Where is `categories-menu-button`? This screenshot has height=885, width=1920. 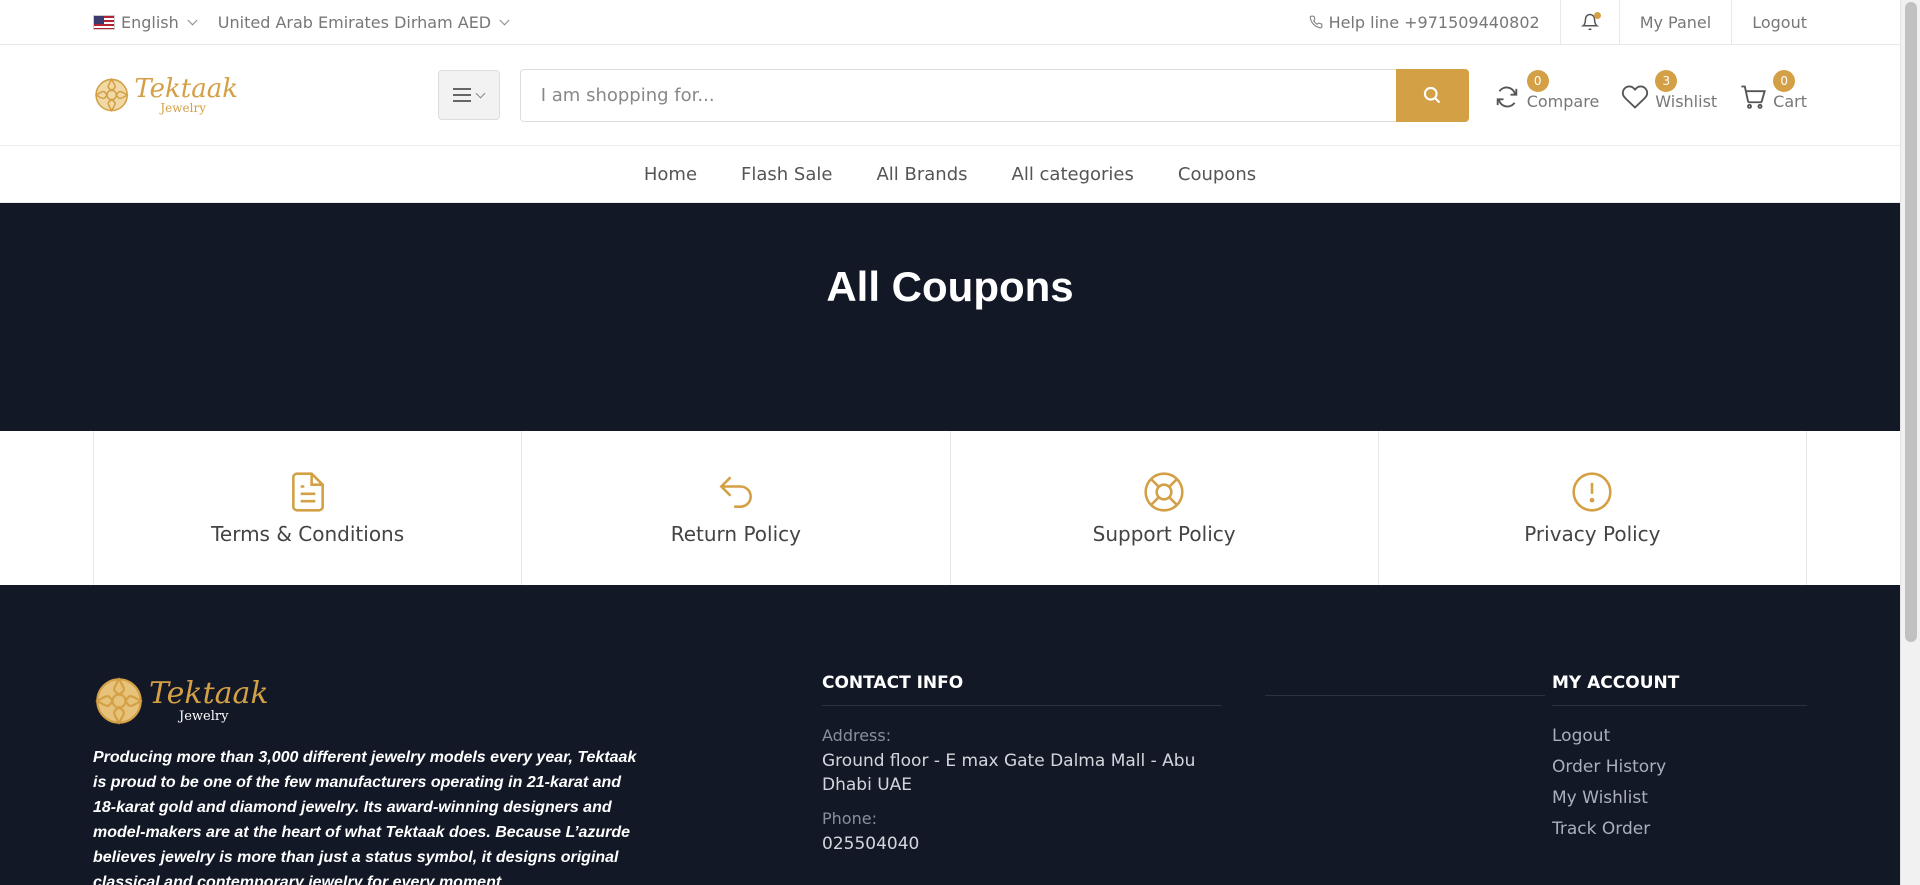
categories-menu-button is located at coordinates (469, 95).